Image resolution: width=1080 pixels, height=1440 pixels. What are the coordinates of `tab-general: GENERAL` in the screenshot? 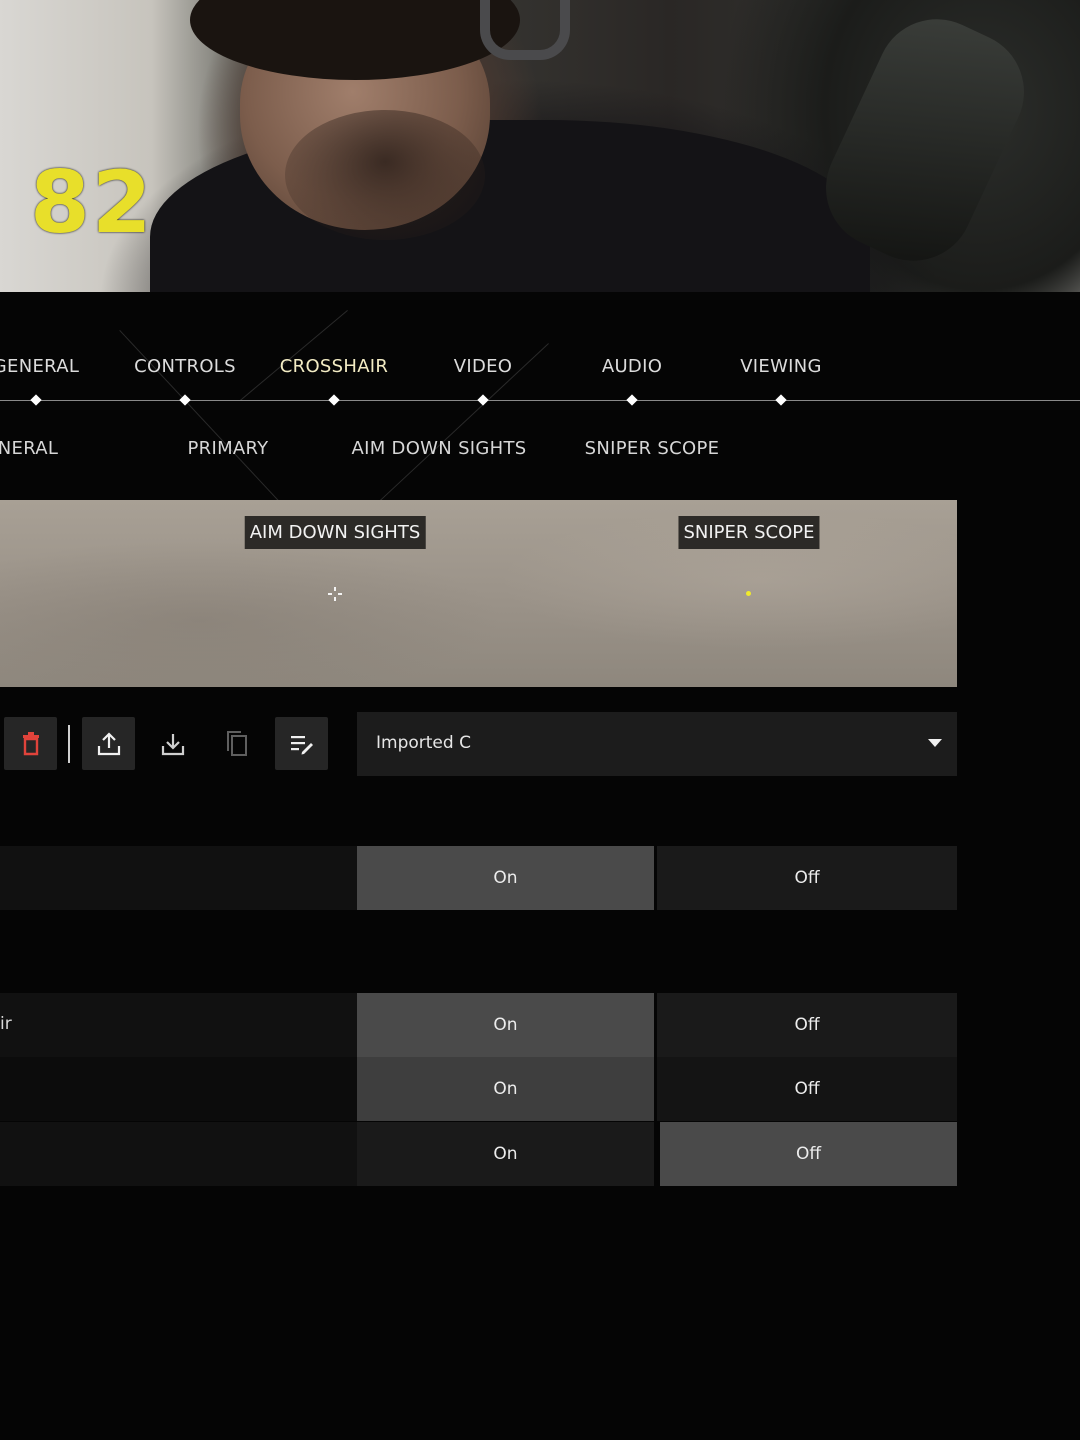 It's located at (39, 366).